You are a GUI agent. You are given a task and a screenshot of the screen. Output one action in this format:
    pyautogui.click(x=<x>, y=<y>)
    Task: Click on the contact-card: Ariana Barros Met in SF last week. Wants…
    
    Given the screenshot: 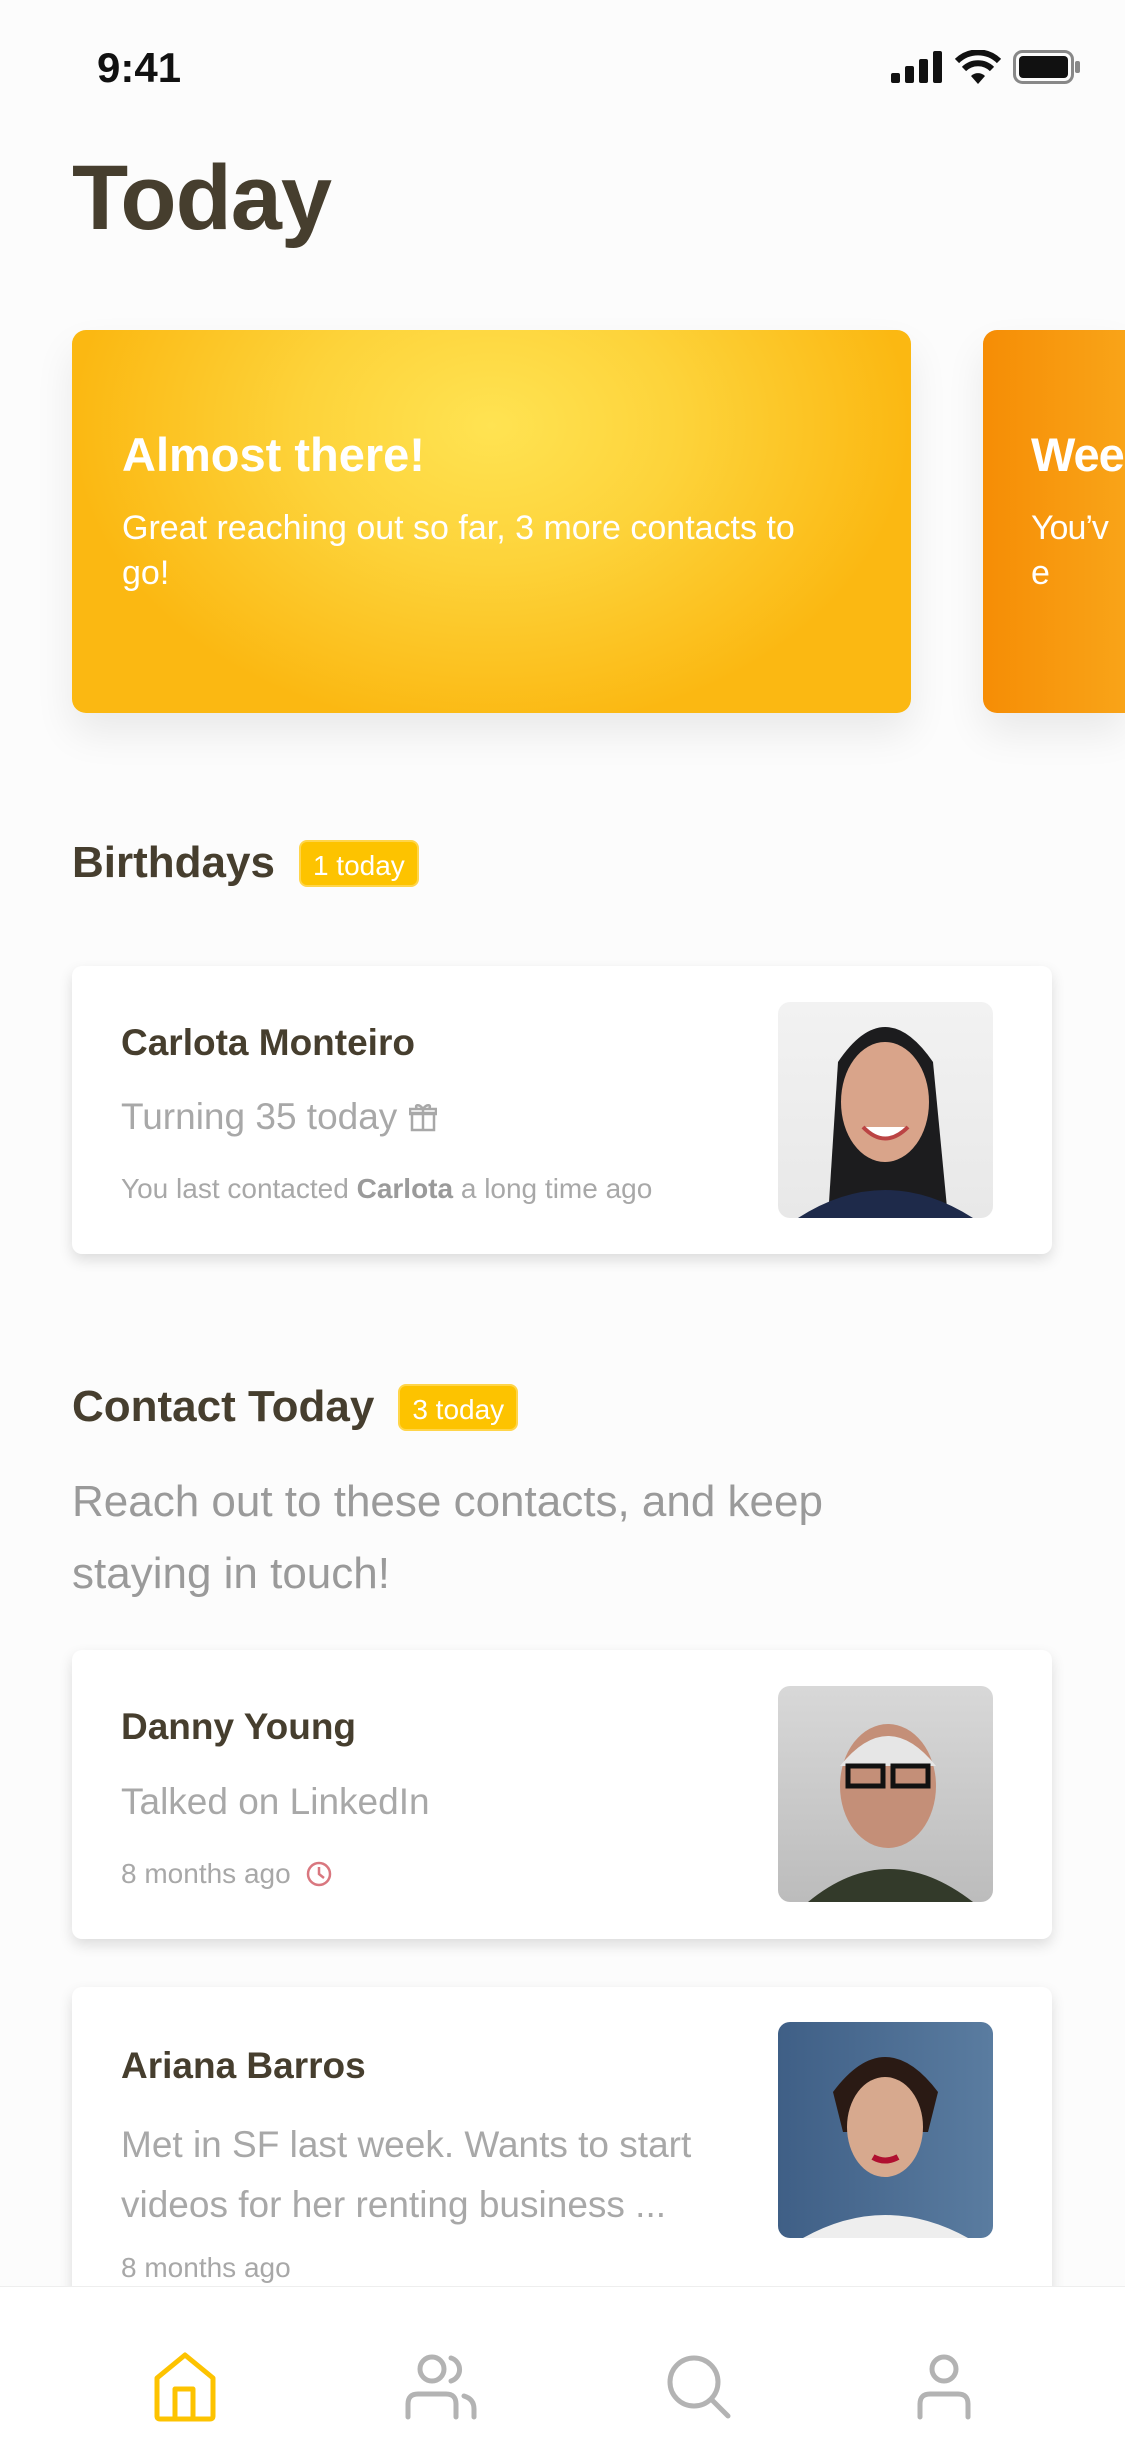 What is the action you would take?
    pyautogui.click(x=562, y=2147)
    